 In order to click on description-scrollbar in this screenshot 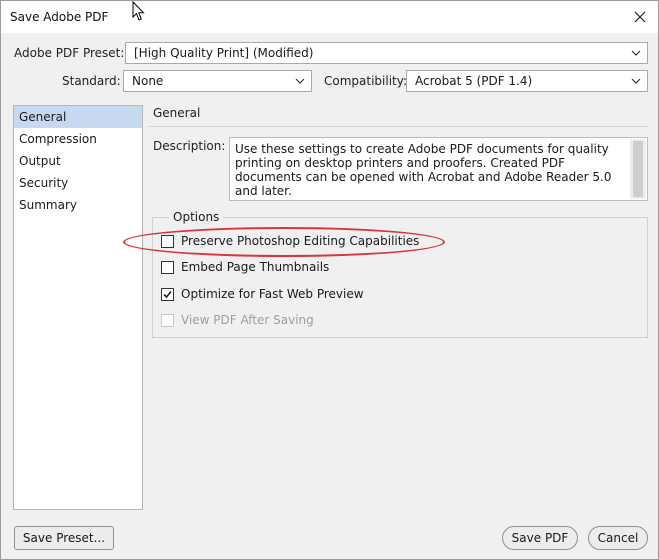, I will do `click(638, 169)`.